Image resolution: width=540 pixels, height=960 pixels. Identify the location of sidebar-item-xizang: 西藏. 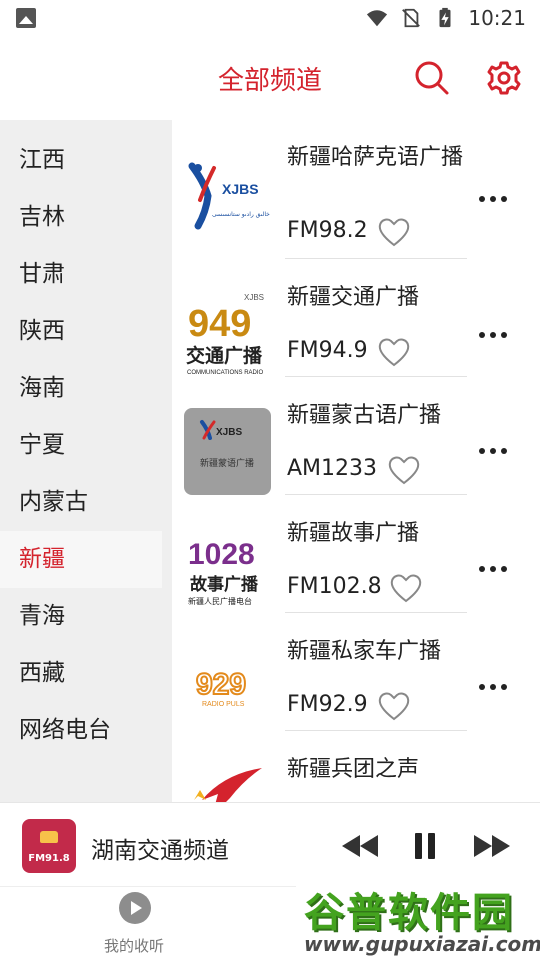
(81, 673).